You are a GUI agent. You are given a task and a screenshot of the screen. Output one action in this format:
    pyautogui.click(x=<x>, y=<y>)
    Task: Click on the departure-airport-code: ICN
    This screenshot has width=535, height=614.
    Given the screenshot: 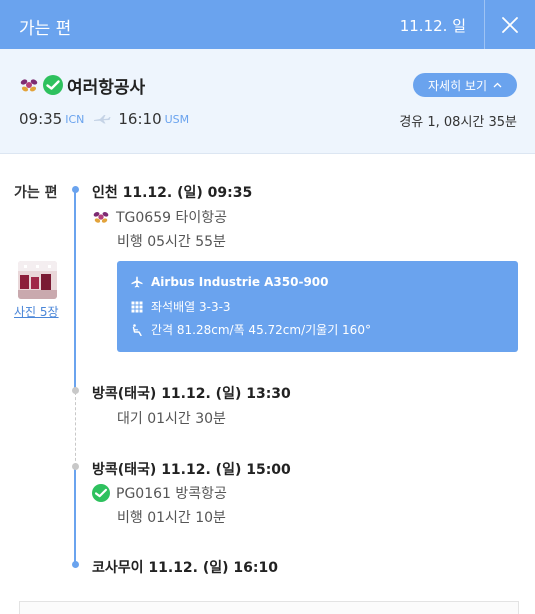 What is the action you would take?
    pyautogui.click(x=75, y=119)
    